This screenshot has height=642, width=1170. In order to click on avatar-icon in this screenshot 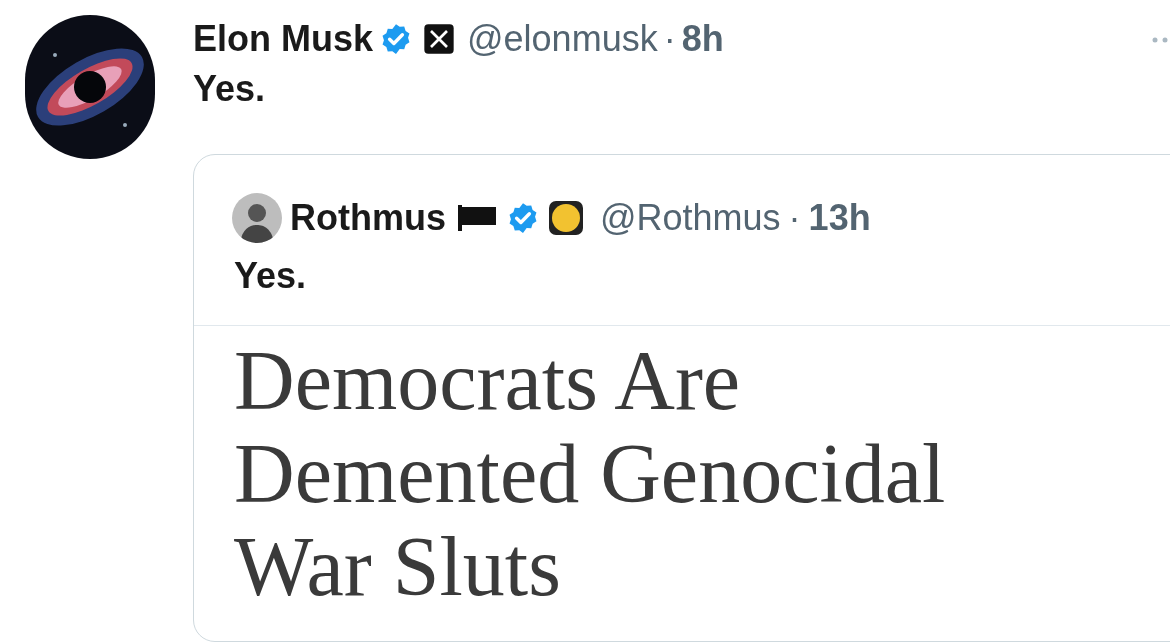, I will do `click(257, 218)`.